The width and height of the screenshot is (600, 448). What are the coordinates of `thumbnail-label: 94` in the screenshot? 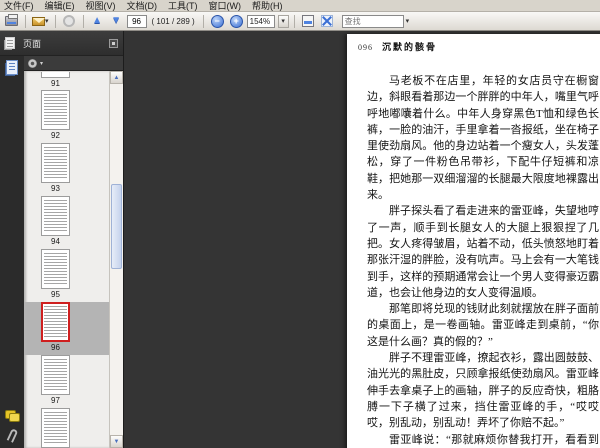 It's located at (55, 241).